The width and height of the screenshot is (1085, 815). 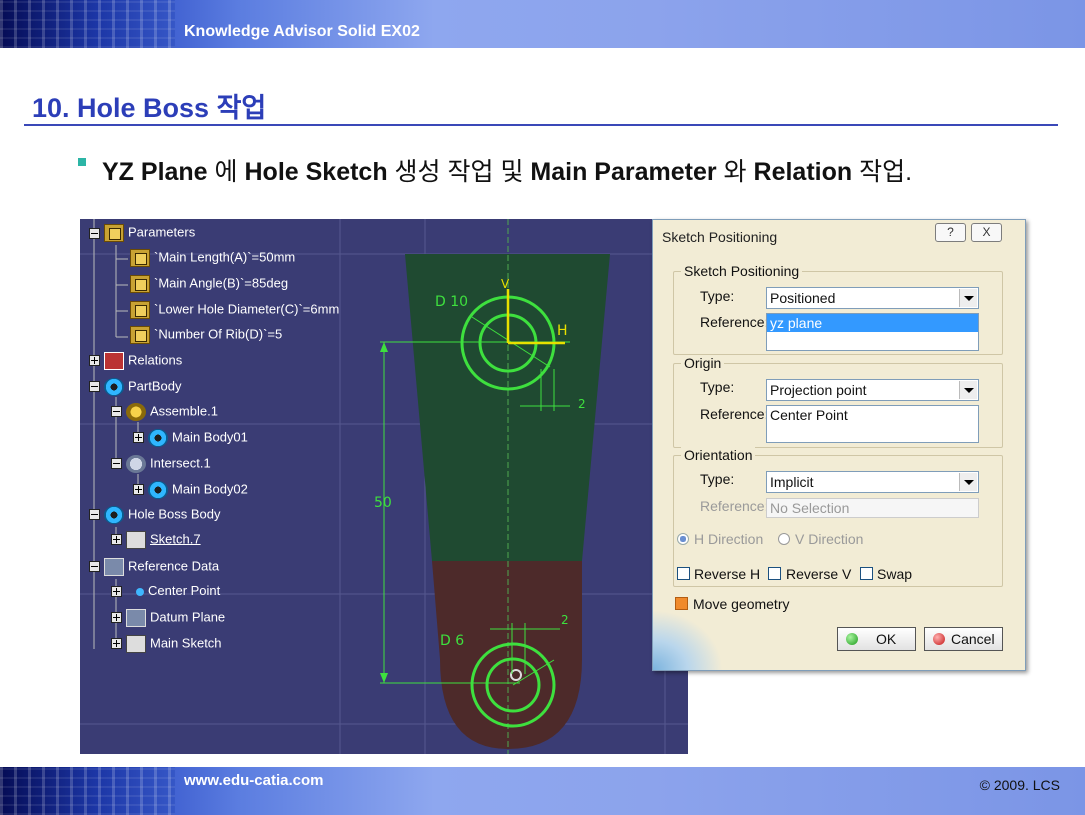 What do you see at coordinates (886, 639) in the screenshot?
I see `ok-label: OK` at bounding box center [886, 639].